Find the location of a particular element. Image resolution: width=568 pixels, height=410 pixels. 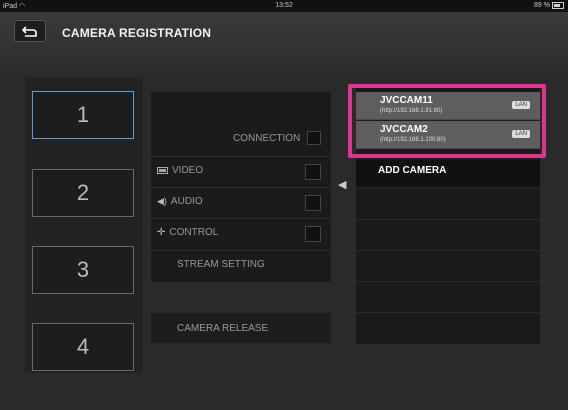

video-row-label: VIDEO is located at coordinates (180, 170).